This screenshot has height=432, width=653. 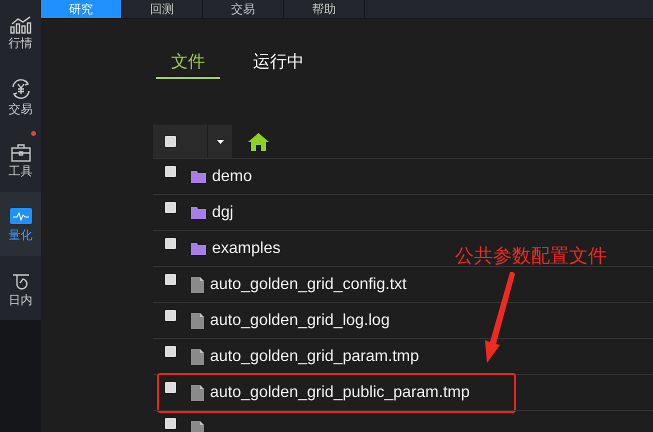 I want to click on sidebar-label: 工具, so click(x=20, y=170).